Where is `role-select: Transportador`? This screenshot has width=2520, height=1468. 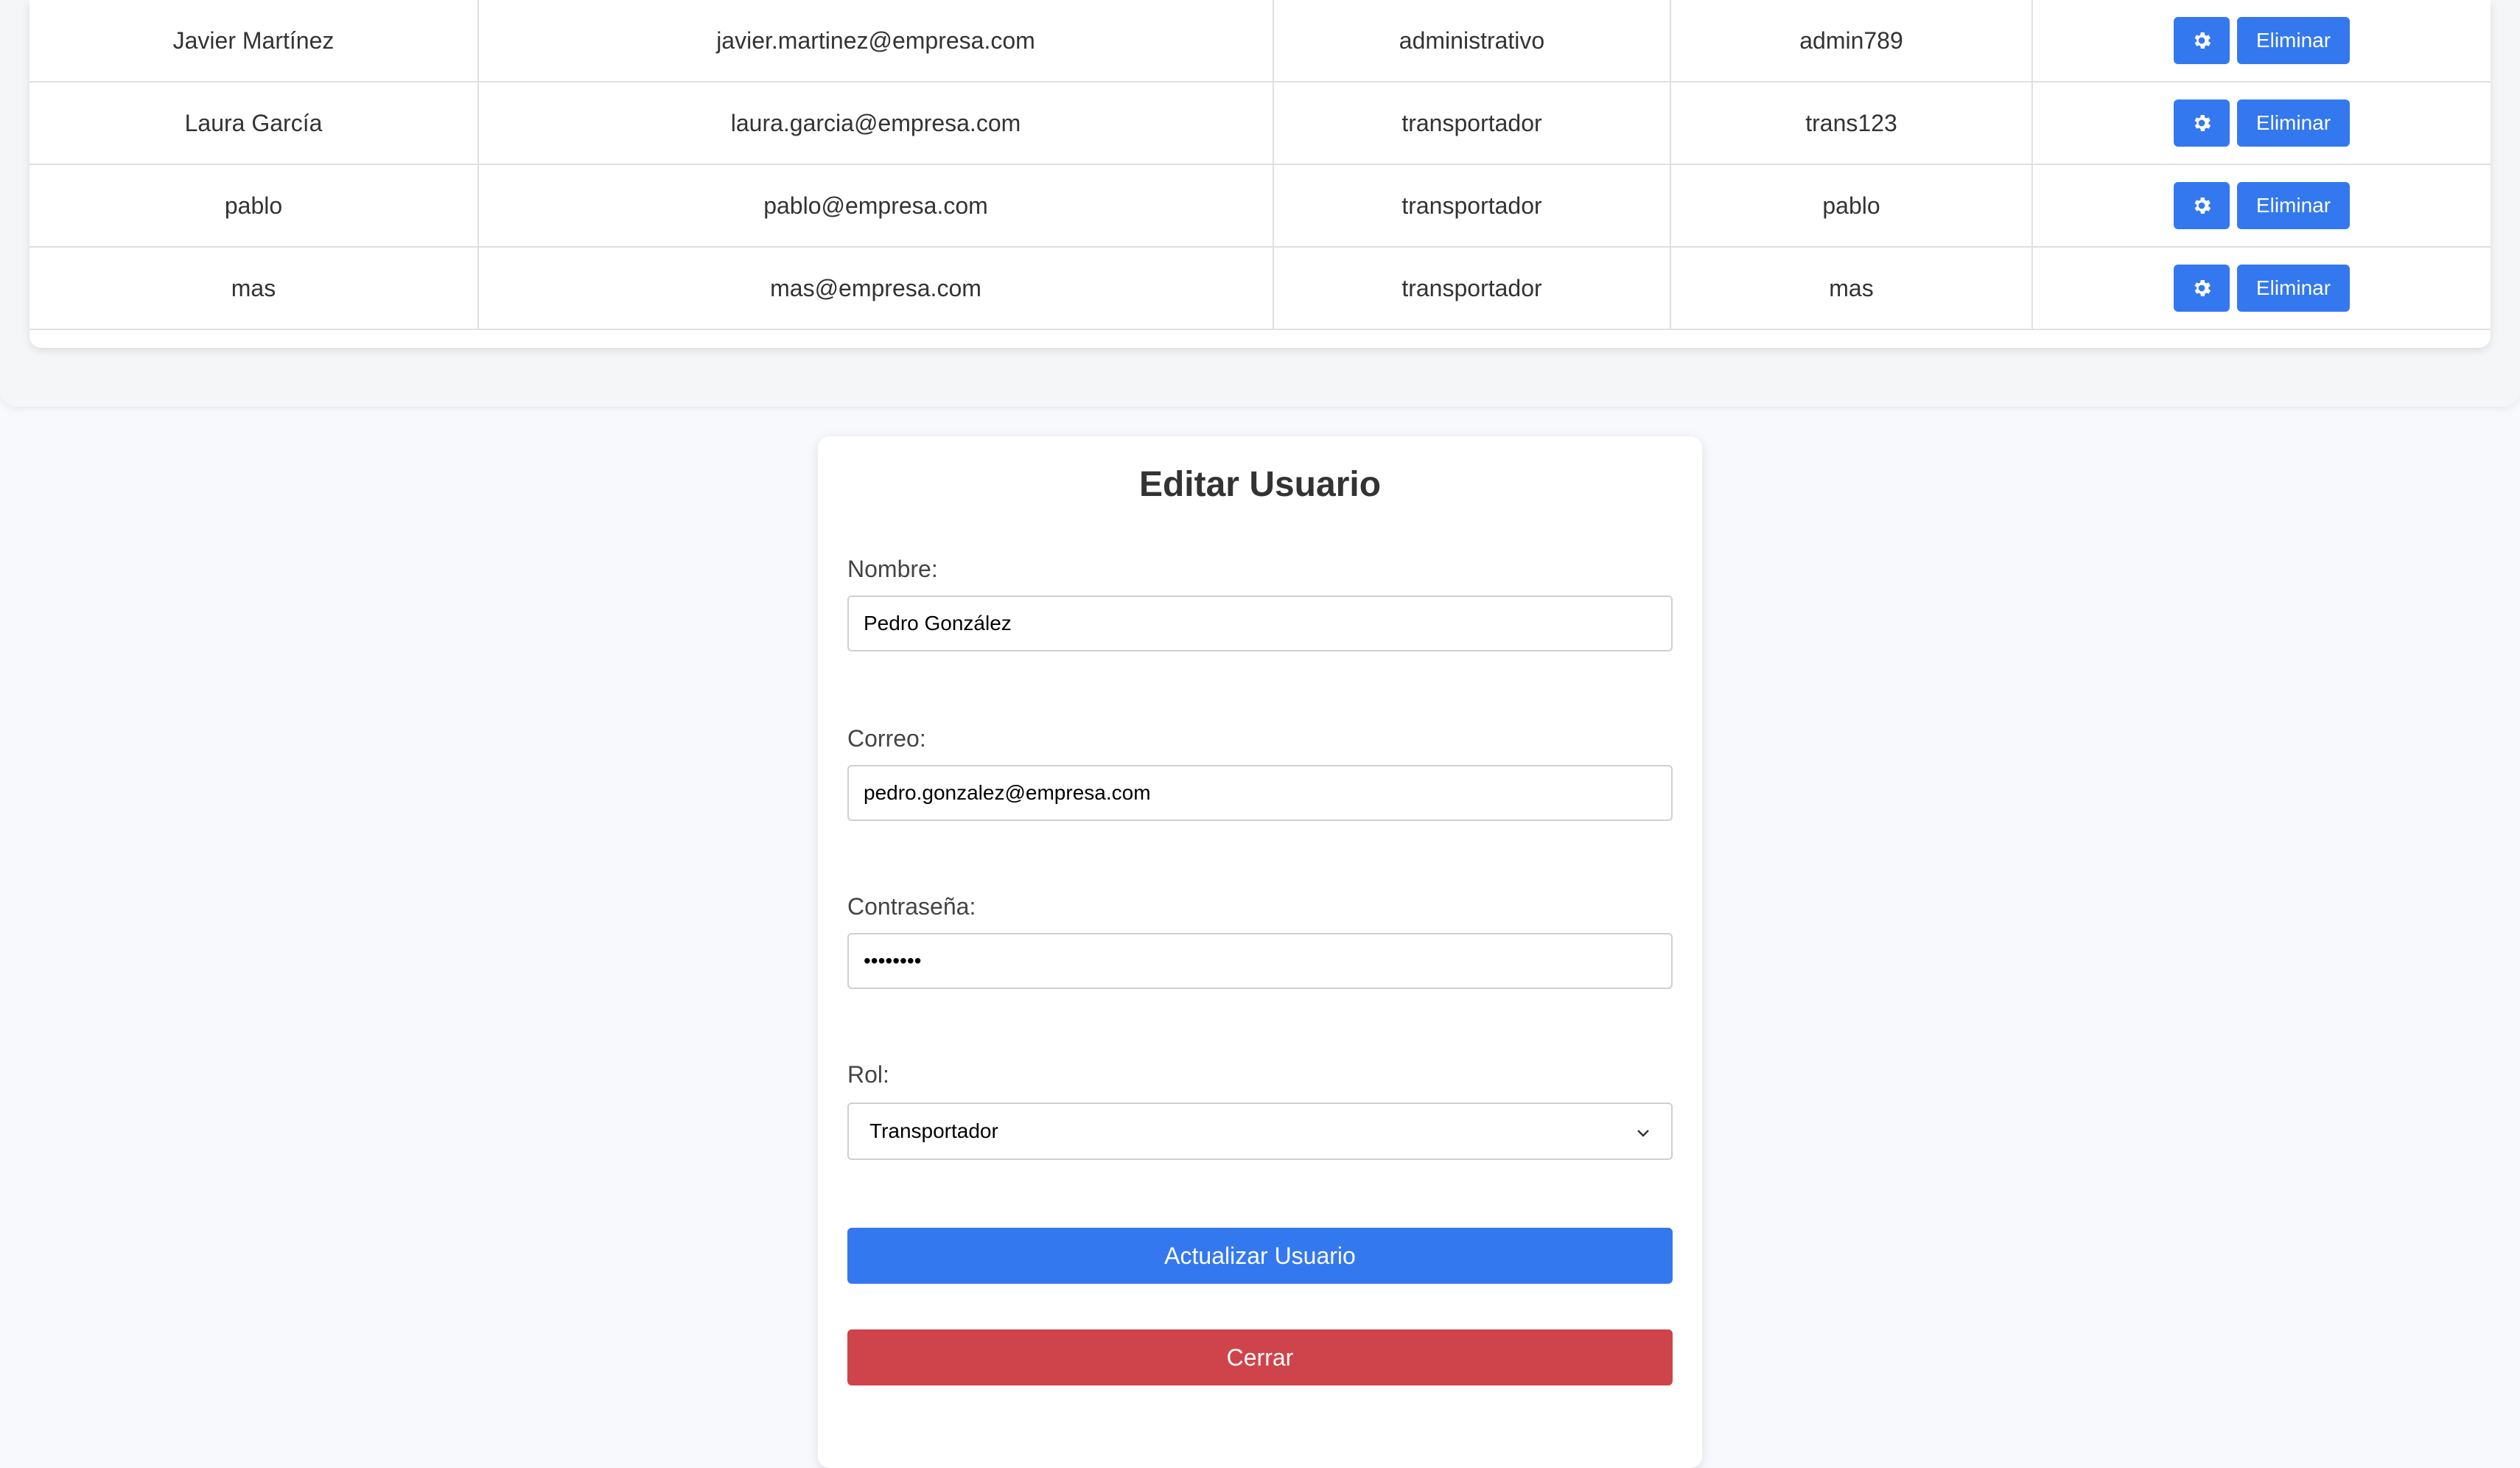 role-select: Transportador is located at coordinates (1260, 1131).